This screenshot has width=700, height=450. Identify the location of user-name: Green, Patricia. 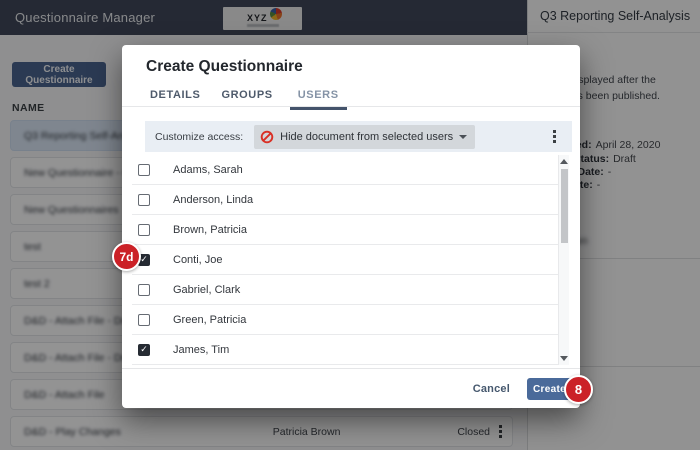
(210, 319).